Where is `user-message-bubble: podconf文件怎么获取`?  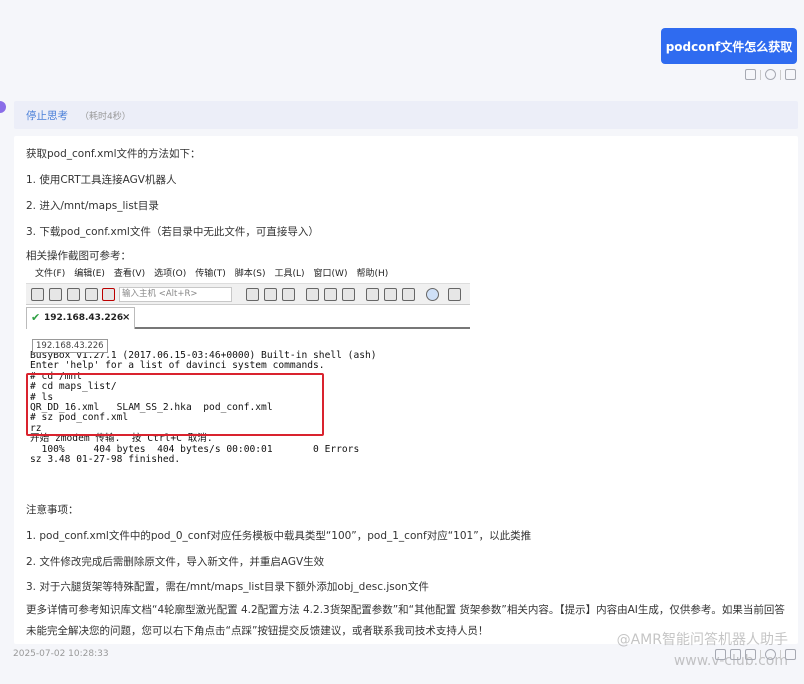 user-message-bubble: podconf文件怎么获取 is located at coordinates (729, 46).